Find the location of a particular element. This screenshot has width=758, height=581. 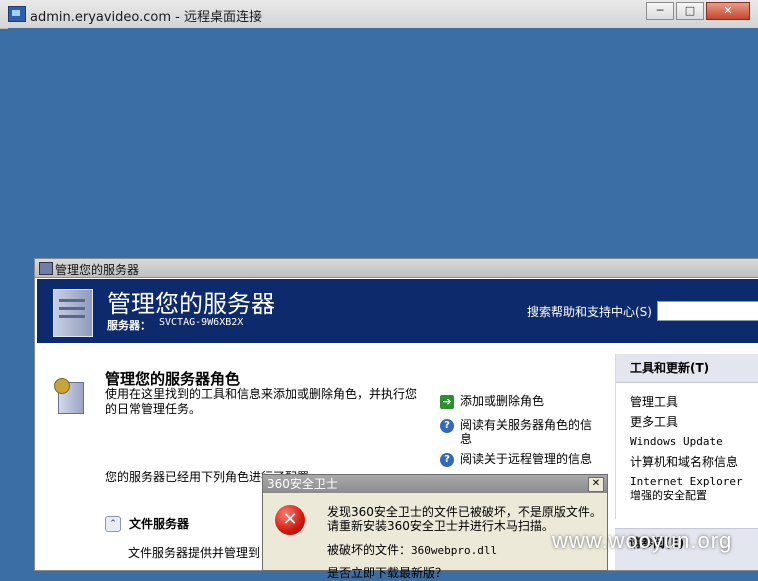

dialog-titlebar: 360安全卫士 ✕ is located at coordinates (435, 484).